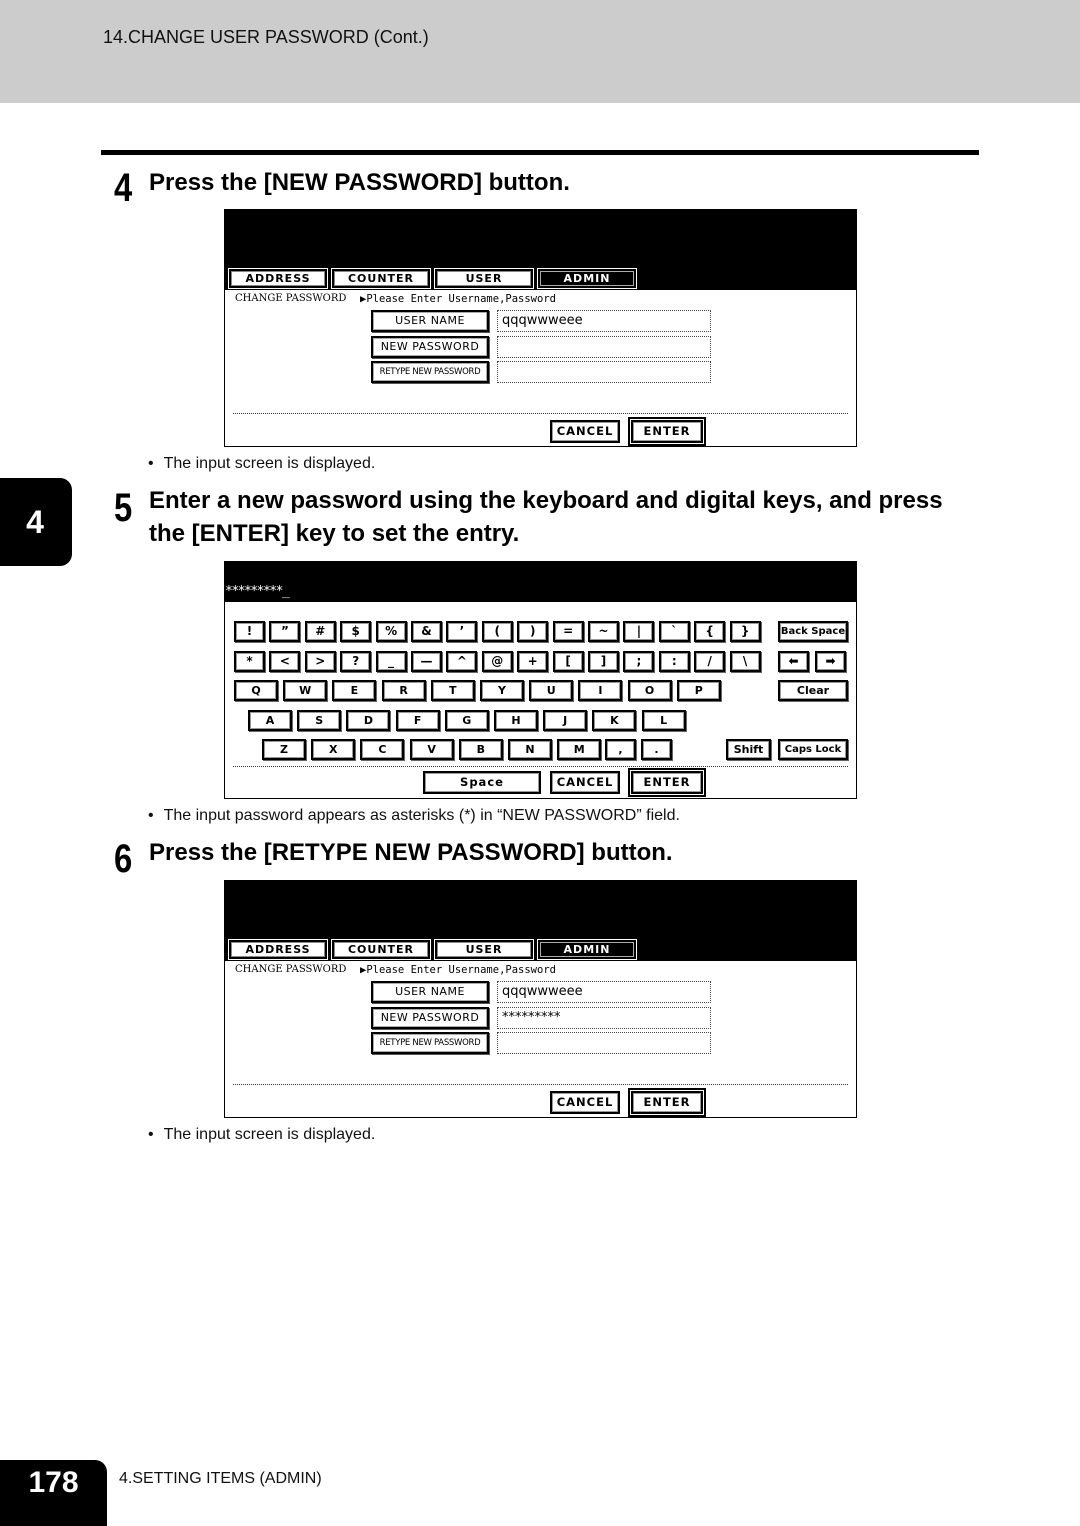 The width and height of the screenshot is (1080, 1526). Describe the element at coordinates (261, 1135) in the screenshot. I see `step-note: • The input screen is displayed.` at that location.